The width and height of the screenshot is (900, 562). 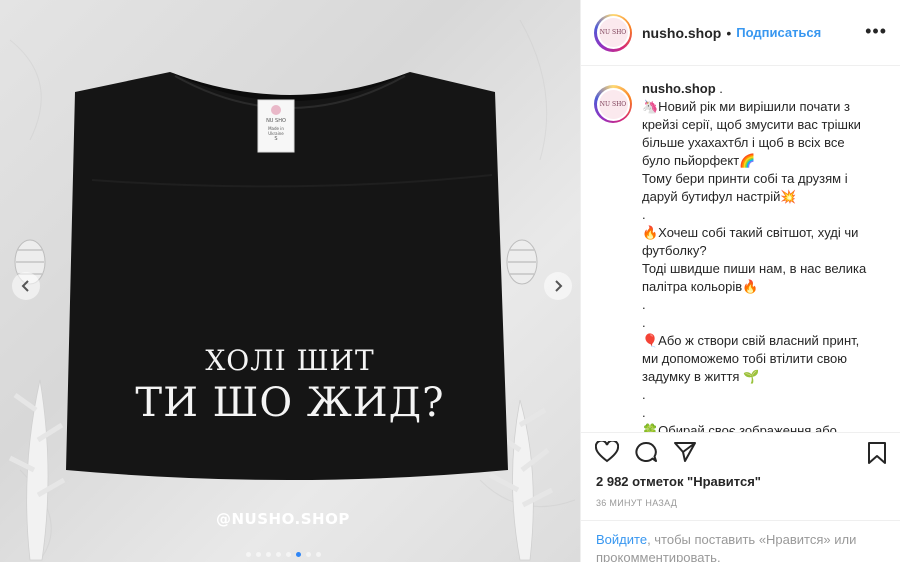 What do you see at coordinates (621, 539) in the screenshot?
I see `login-link: Войдите` at bounding box center [621, 539].